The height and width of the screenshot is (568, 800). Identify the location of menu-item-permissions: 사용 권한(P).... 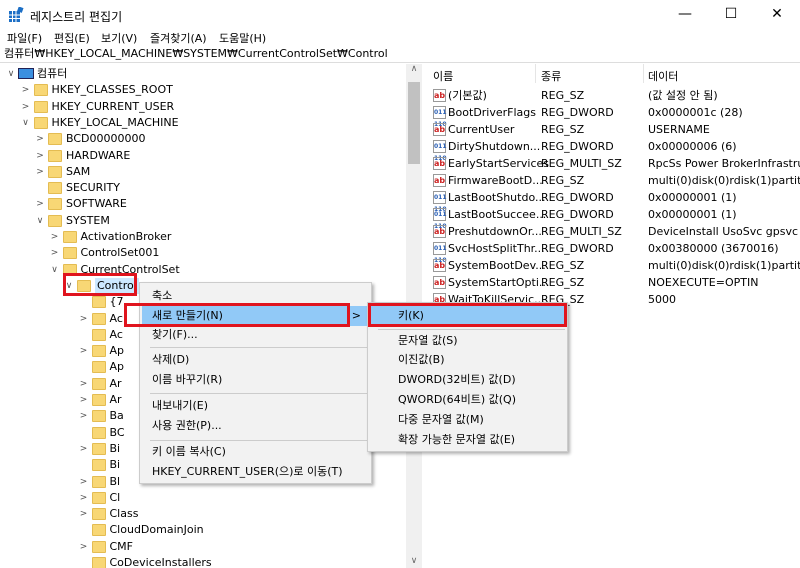
(255, 426).